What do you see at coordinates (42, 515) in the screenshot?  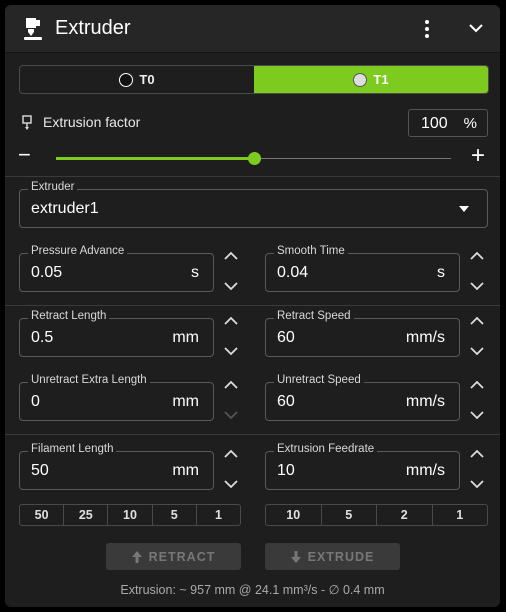 I see `length-preset-button: 50` at bounding box center [42, 515].